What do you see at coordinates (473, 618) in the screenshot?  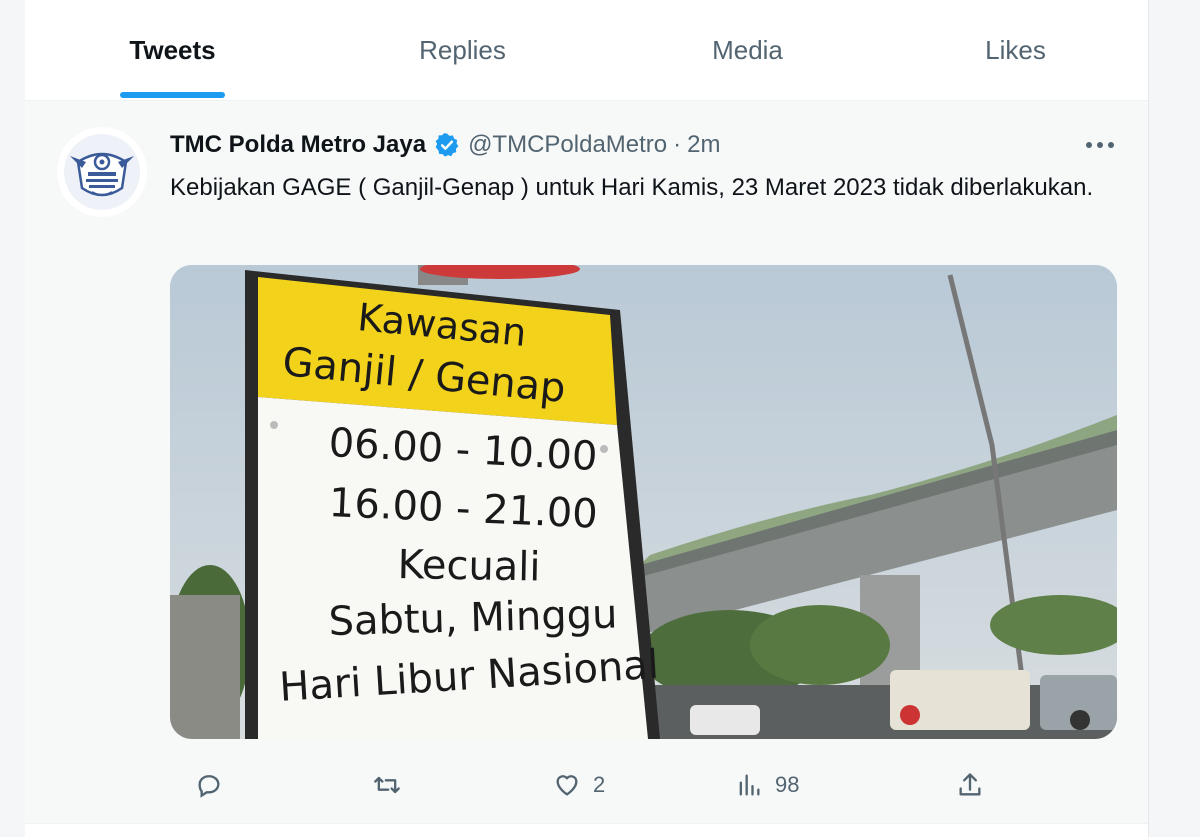 I see `sign-line4: Sabtu, Minggu` at bounding box center [473, 618].